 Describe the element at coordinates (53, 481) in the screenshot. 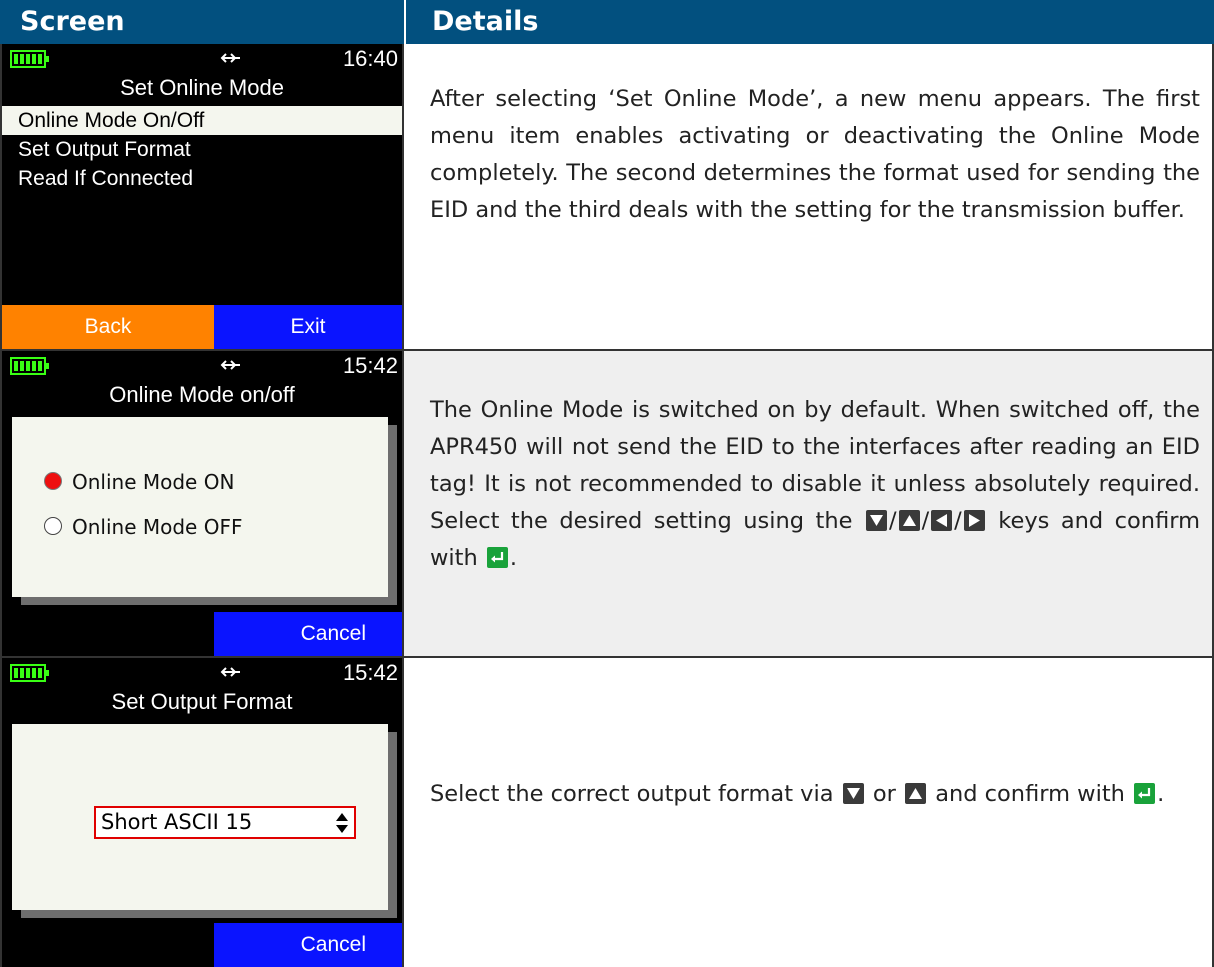

I see `radio-selected-icon` at that location.